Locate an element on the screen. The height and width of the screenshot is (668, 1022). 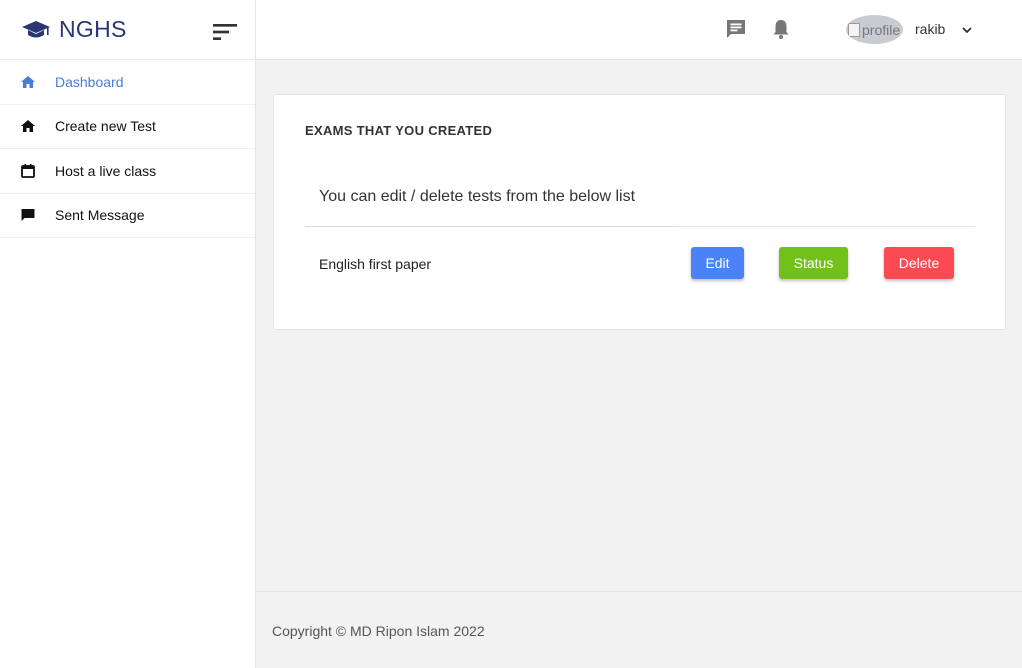
status-button: Status is located at coordinates (813, 263).